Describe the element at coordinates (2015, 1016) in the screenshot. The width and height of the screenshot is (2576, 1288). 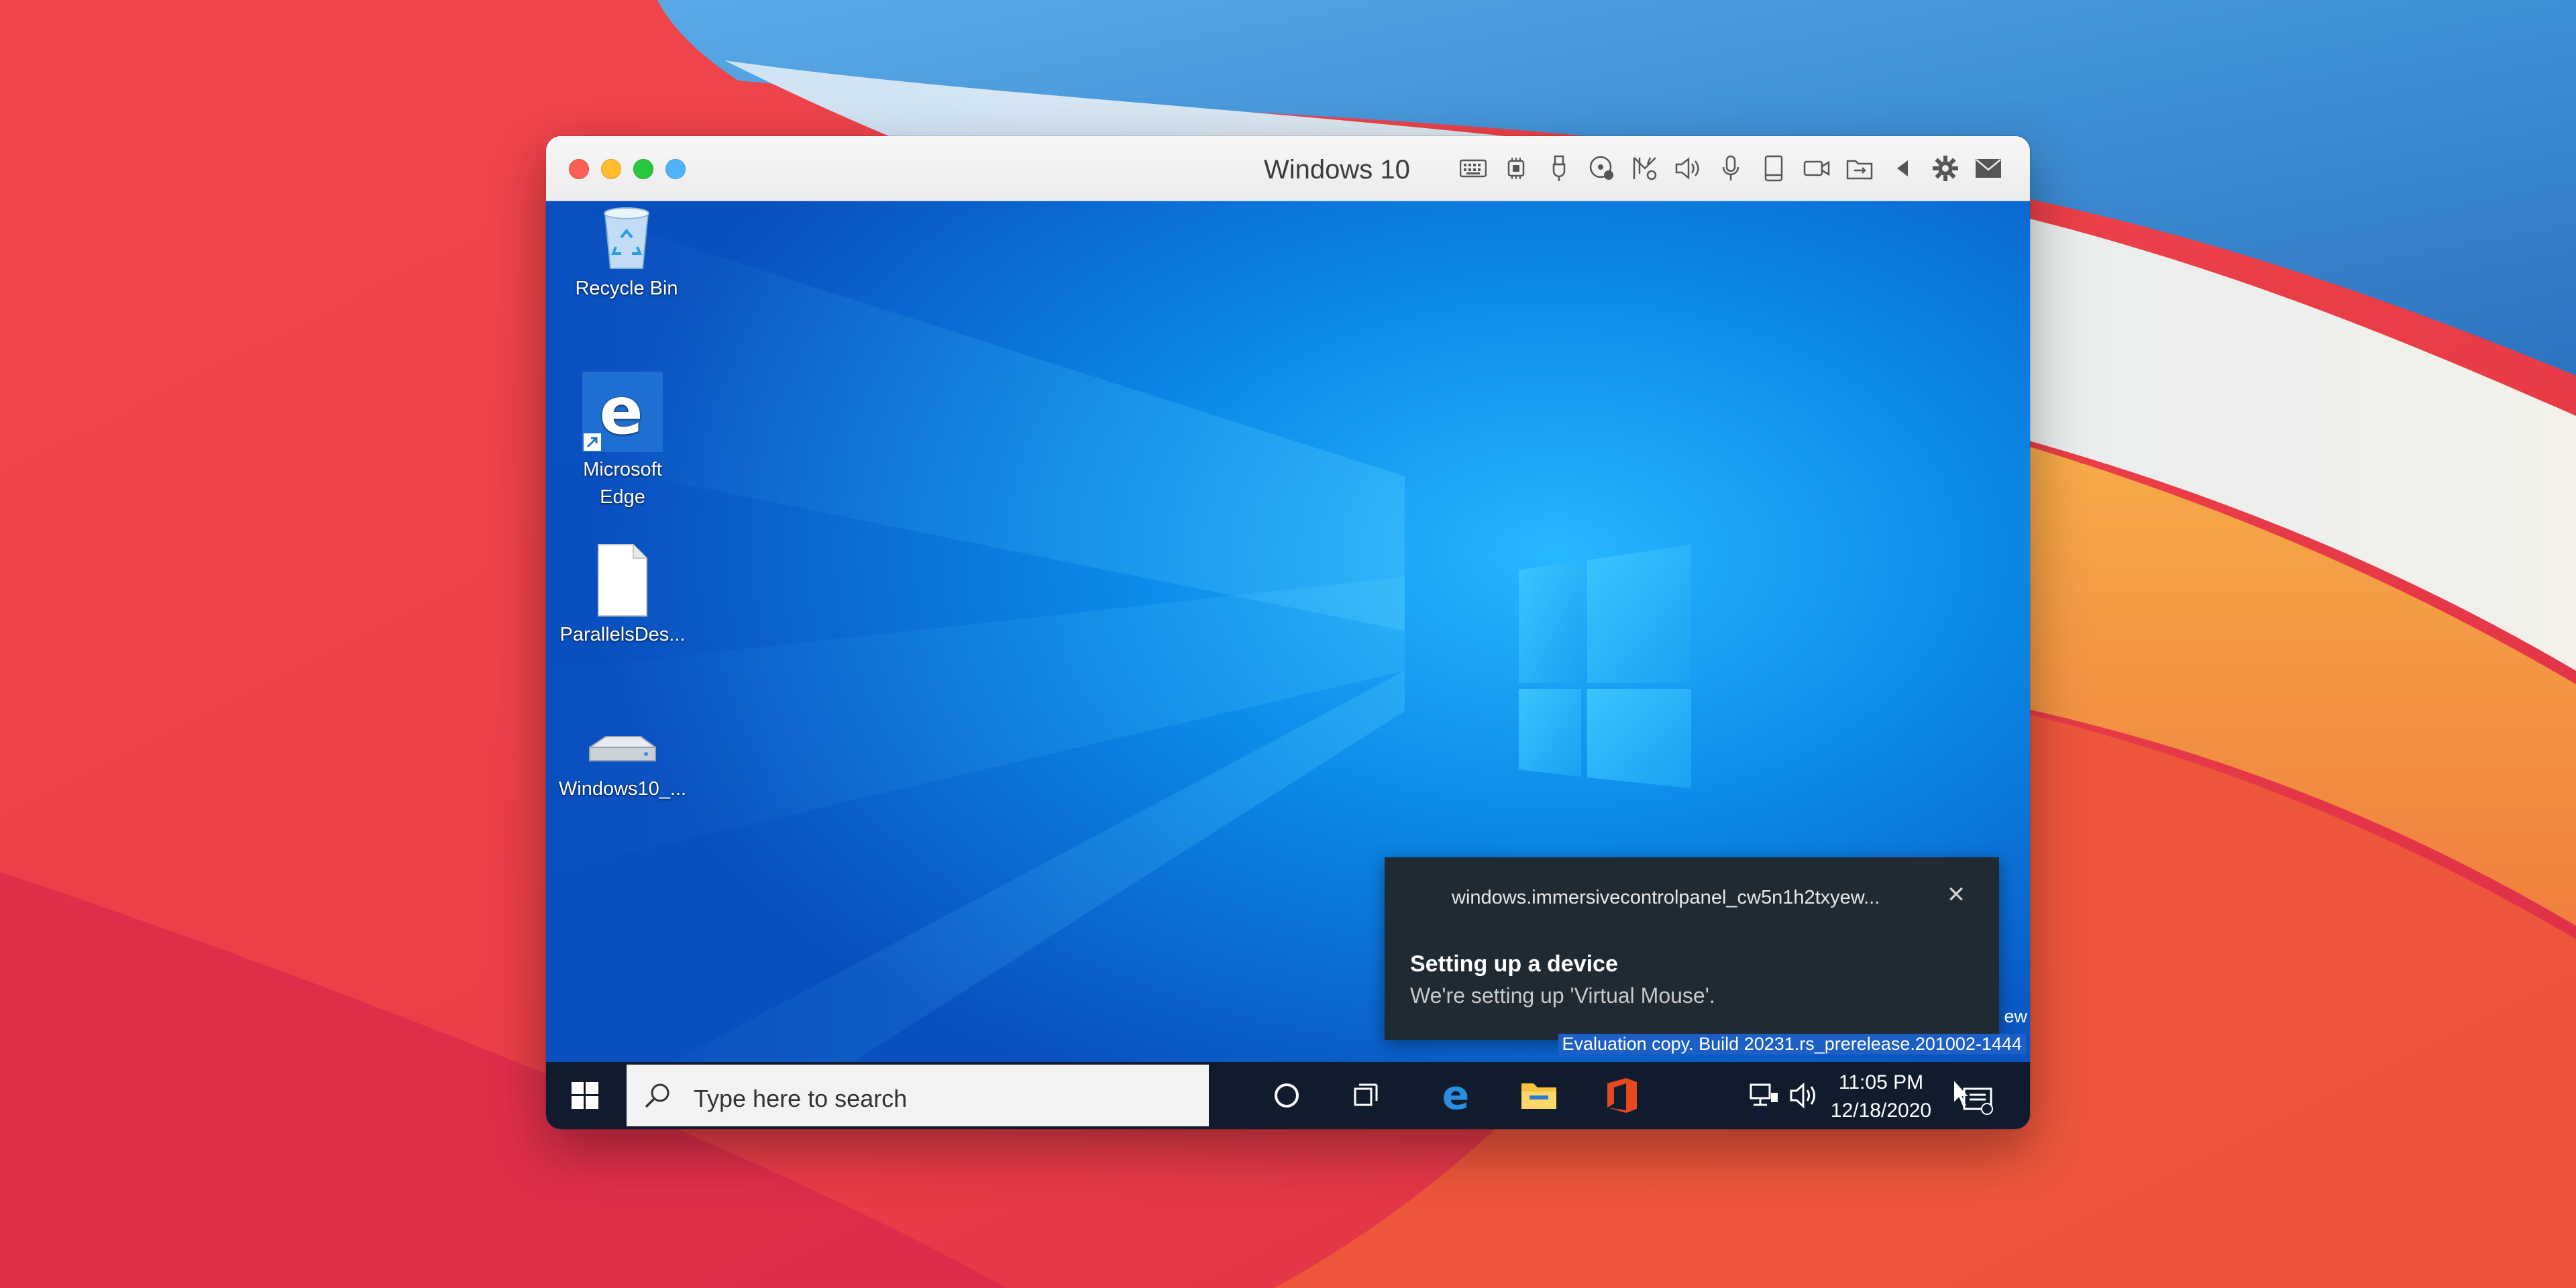
I see `watermark-partial-text: ew` at that location.